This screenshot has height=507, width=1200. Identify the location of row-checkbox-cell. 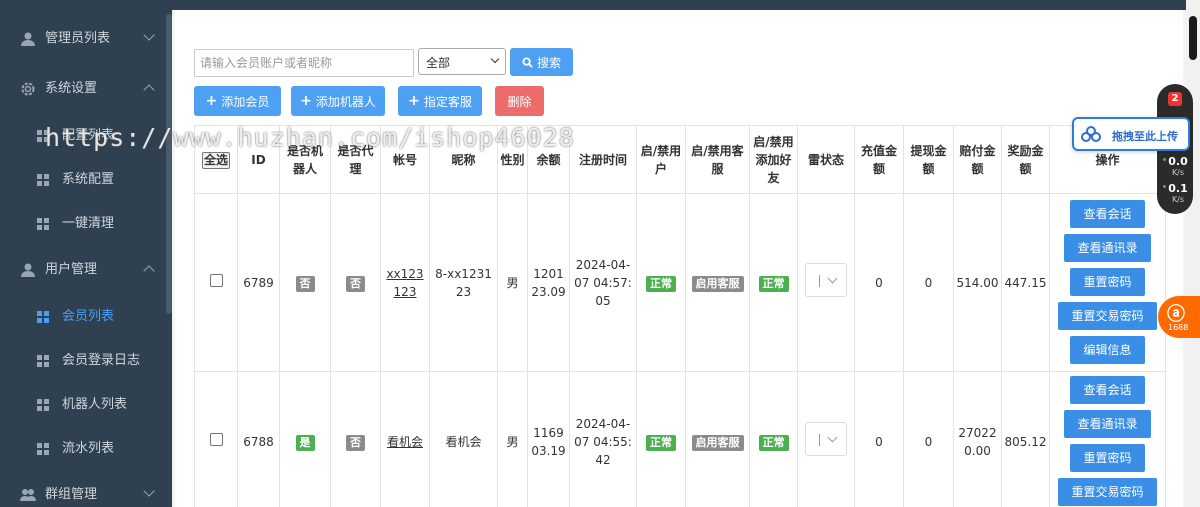
(216, 439).